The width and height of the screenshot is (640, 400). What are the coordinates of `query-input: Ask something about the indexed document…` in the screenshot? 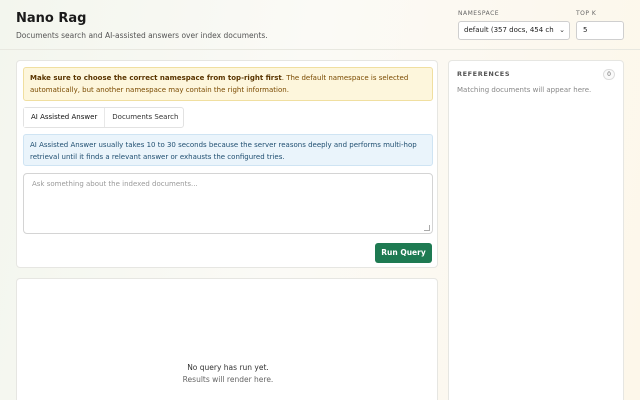 It's located at (228, 203).